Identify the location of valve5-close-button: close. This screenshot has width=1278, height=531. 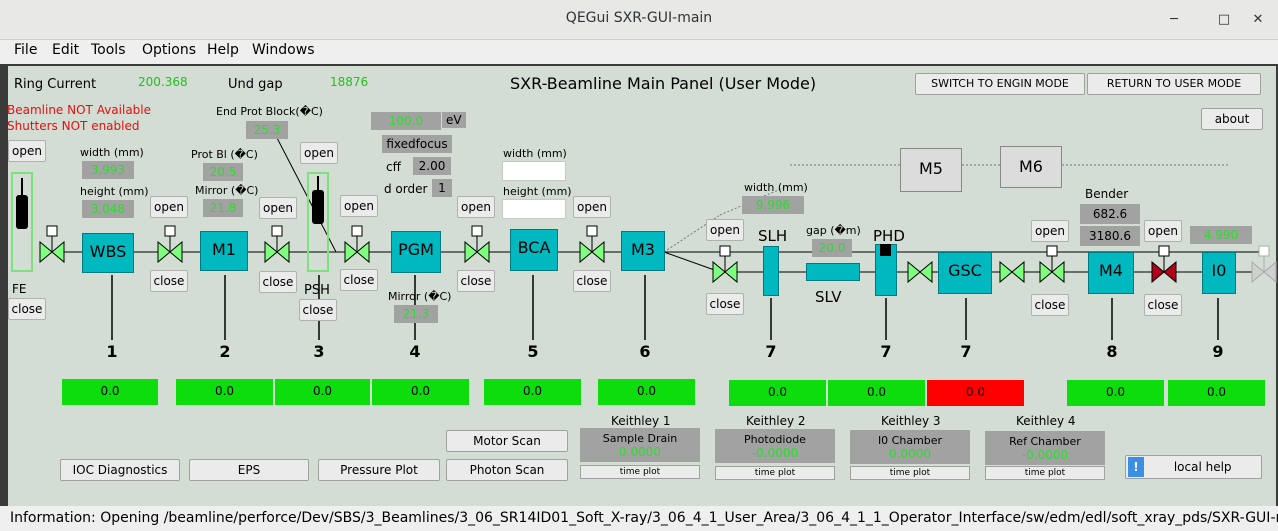
(592, 281).